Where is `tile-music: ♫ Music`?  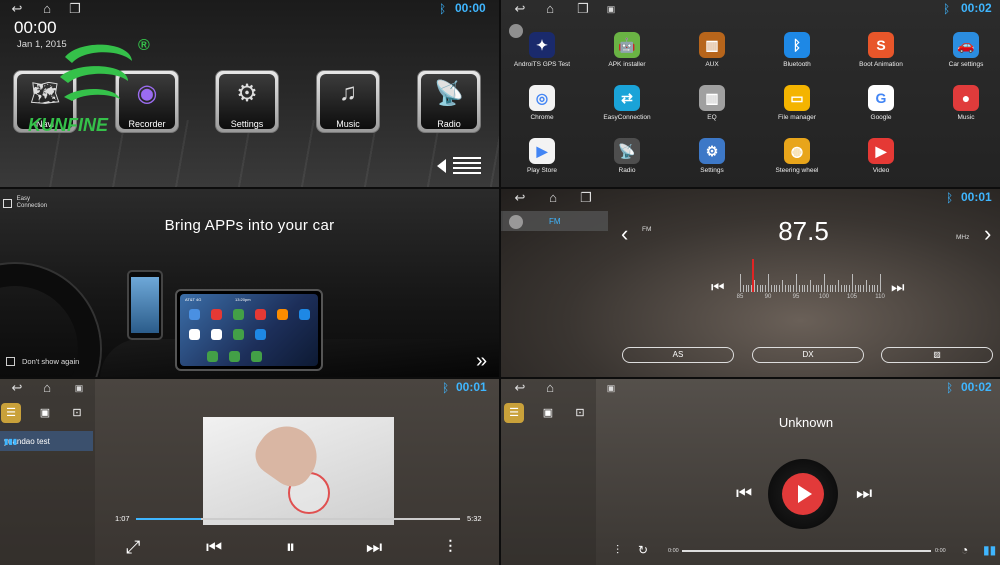
tile-music: ♫ Music is located at coordinates (348, 101).